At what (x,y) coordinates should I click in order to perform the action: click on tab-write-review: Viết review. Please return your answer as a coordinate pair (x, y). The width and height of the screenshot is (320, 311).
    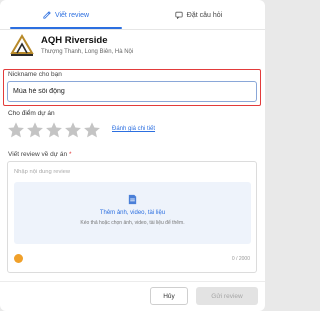
    Looking at the image, I should click on (66, 15).